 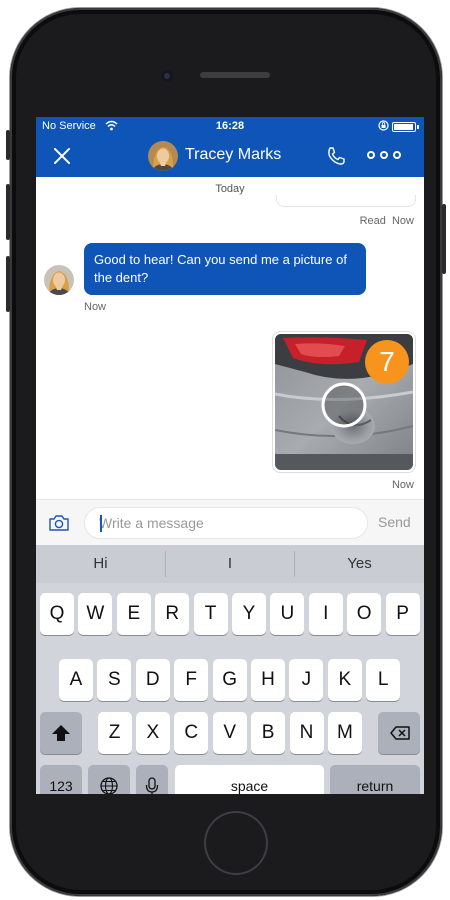 I want to click on text-cursor, so click(x=101, y=523).